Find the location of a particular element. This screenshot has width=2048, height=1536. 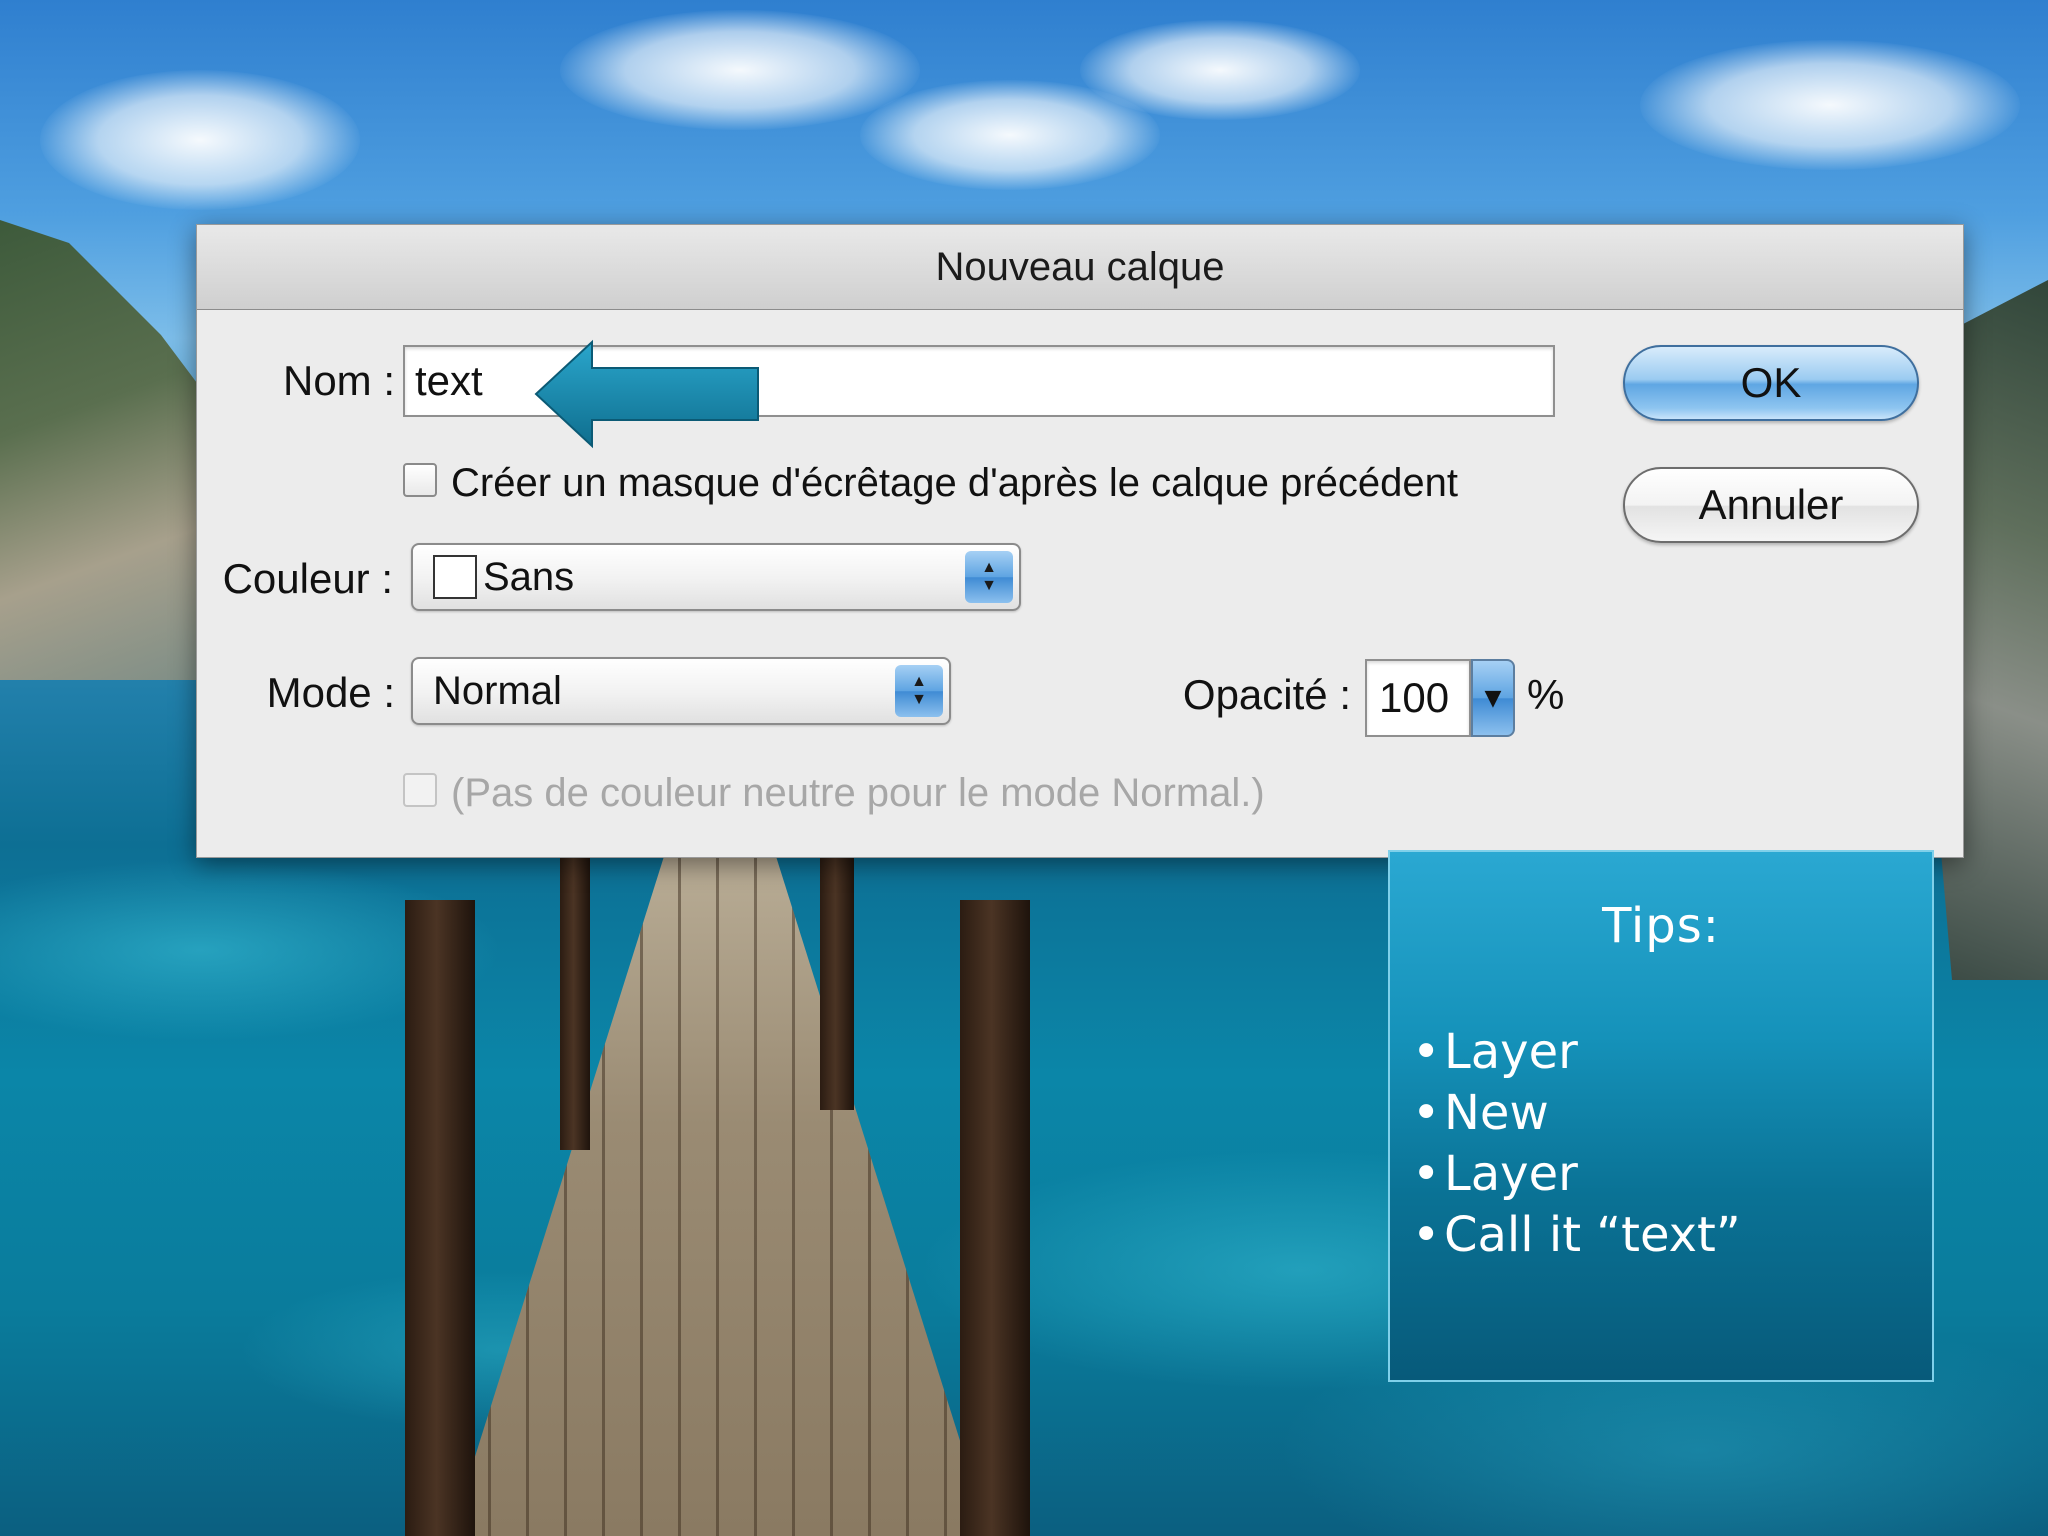

tips-list: Layer New Layer Call it “text” is located at coordinates (1576, 1144).